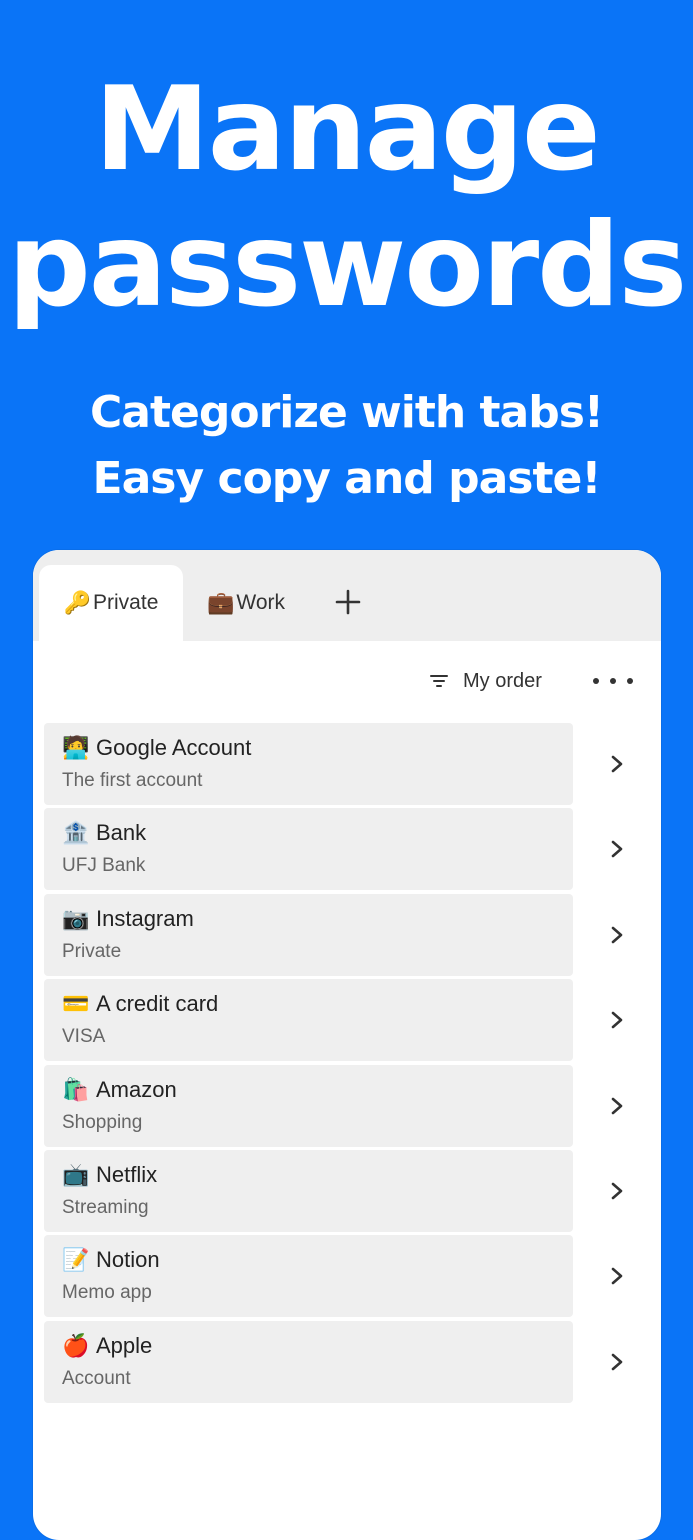  Describe the element at coordinates (347, 129) in the screenshot. I see `hero-title-line1: Manage` at that location.